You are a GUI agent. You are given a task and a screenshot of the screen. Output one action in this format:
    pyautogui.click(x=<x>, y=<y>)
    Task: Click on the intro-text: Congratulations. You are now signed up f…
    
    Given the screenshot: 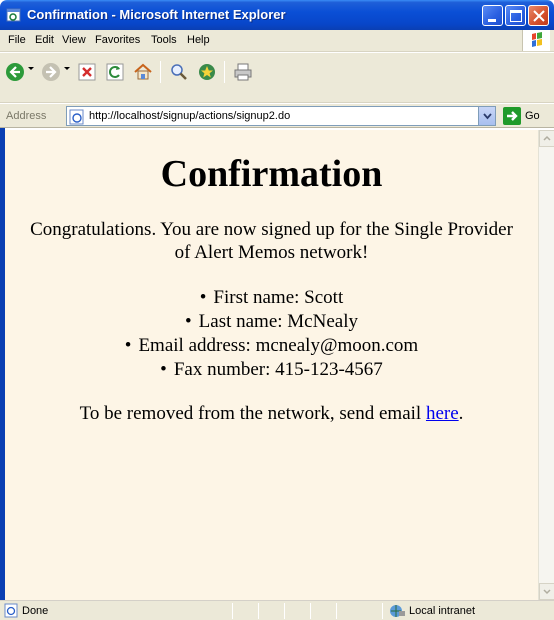 What is the action you would take?
    pyautogui.click(x=271, y=241)
    